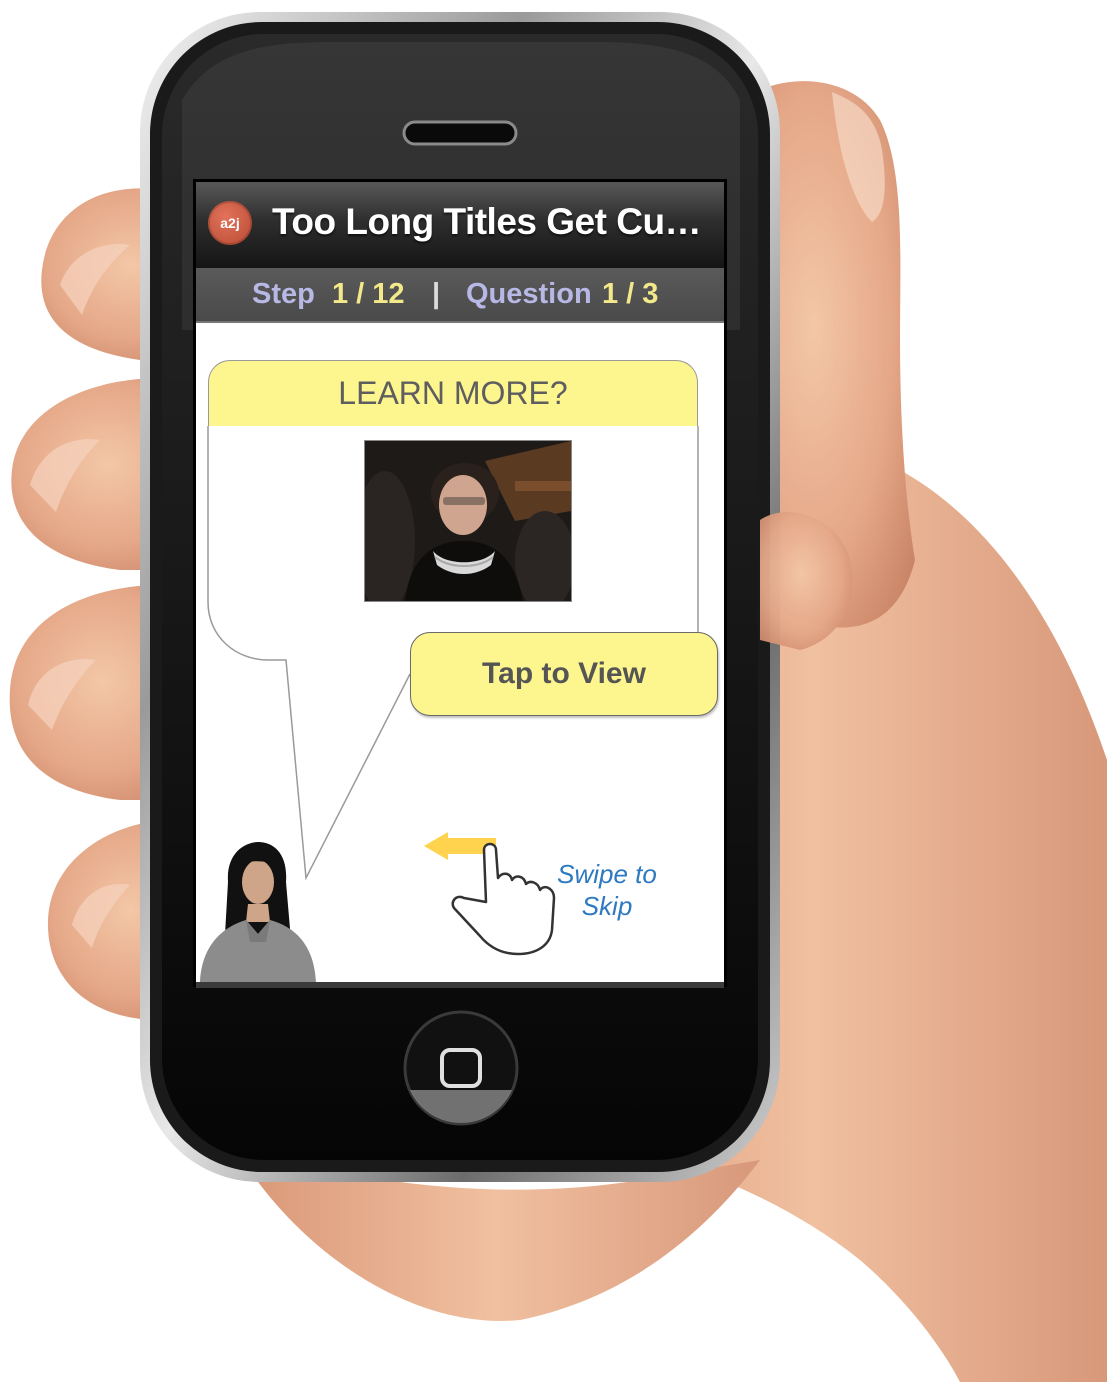 The image size is (1107, 1382). Describe the element at coordinates (490, 894) in the screenshot. I see `swipe-hand-icon` at that location.